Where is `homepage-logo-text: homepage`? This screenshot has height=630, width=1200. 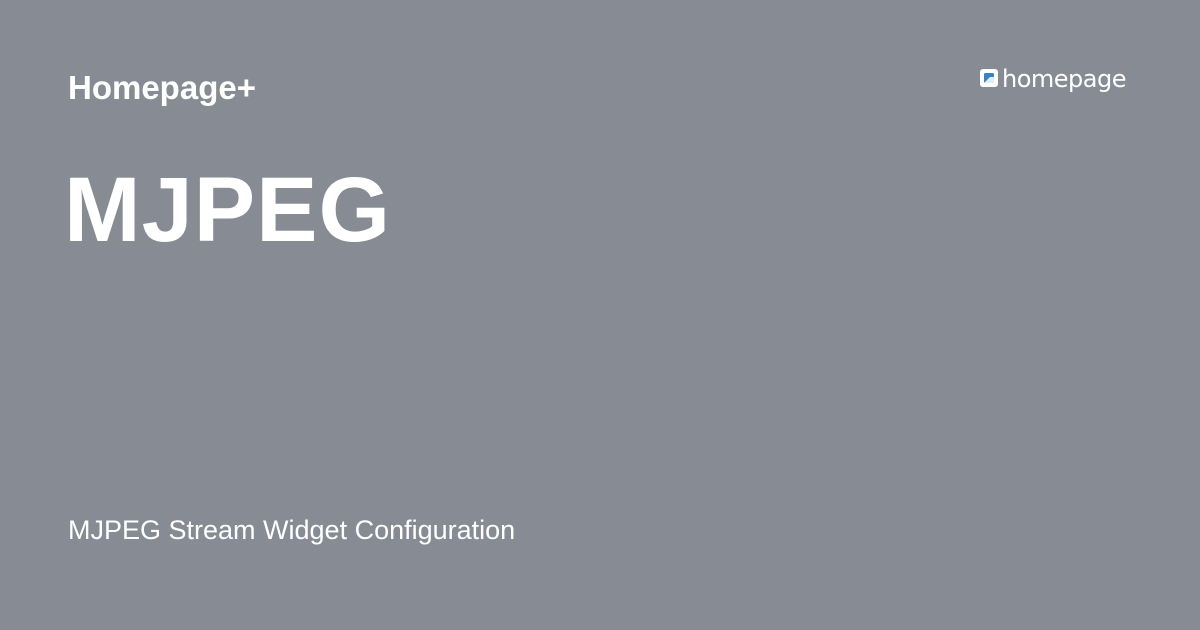
homepage-logo-text: homepage is located at coordinates (1064, 79).